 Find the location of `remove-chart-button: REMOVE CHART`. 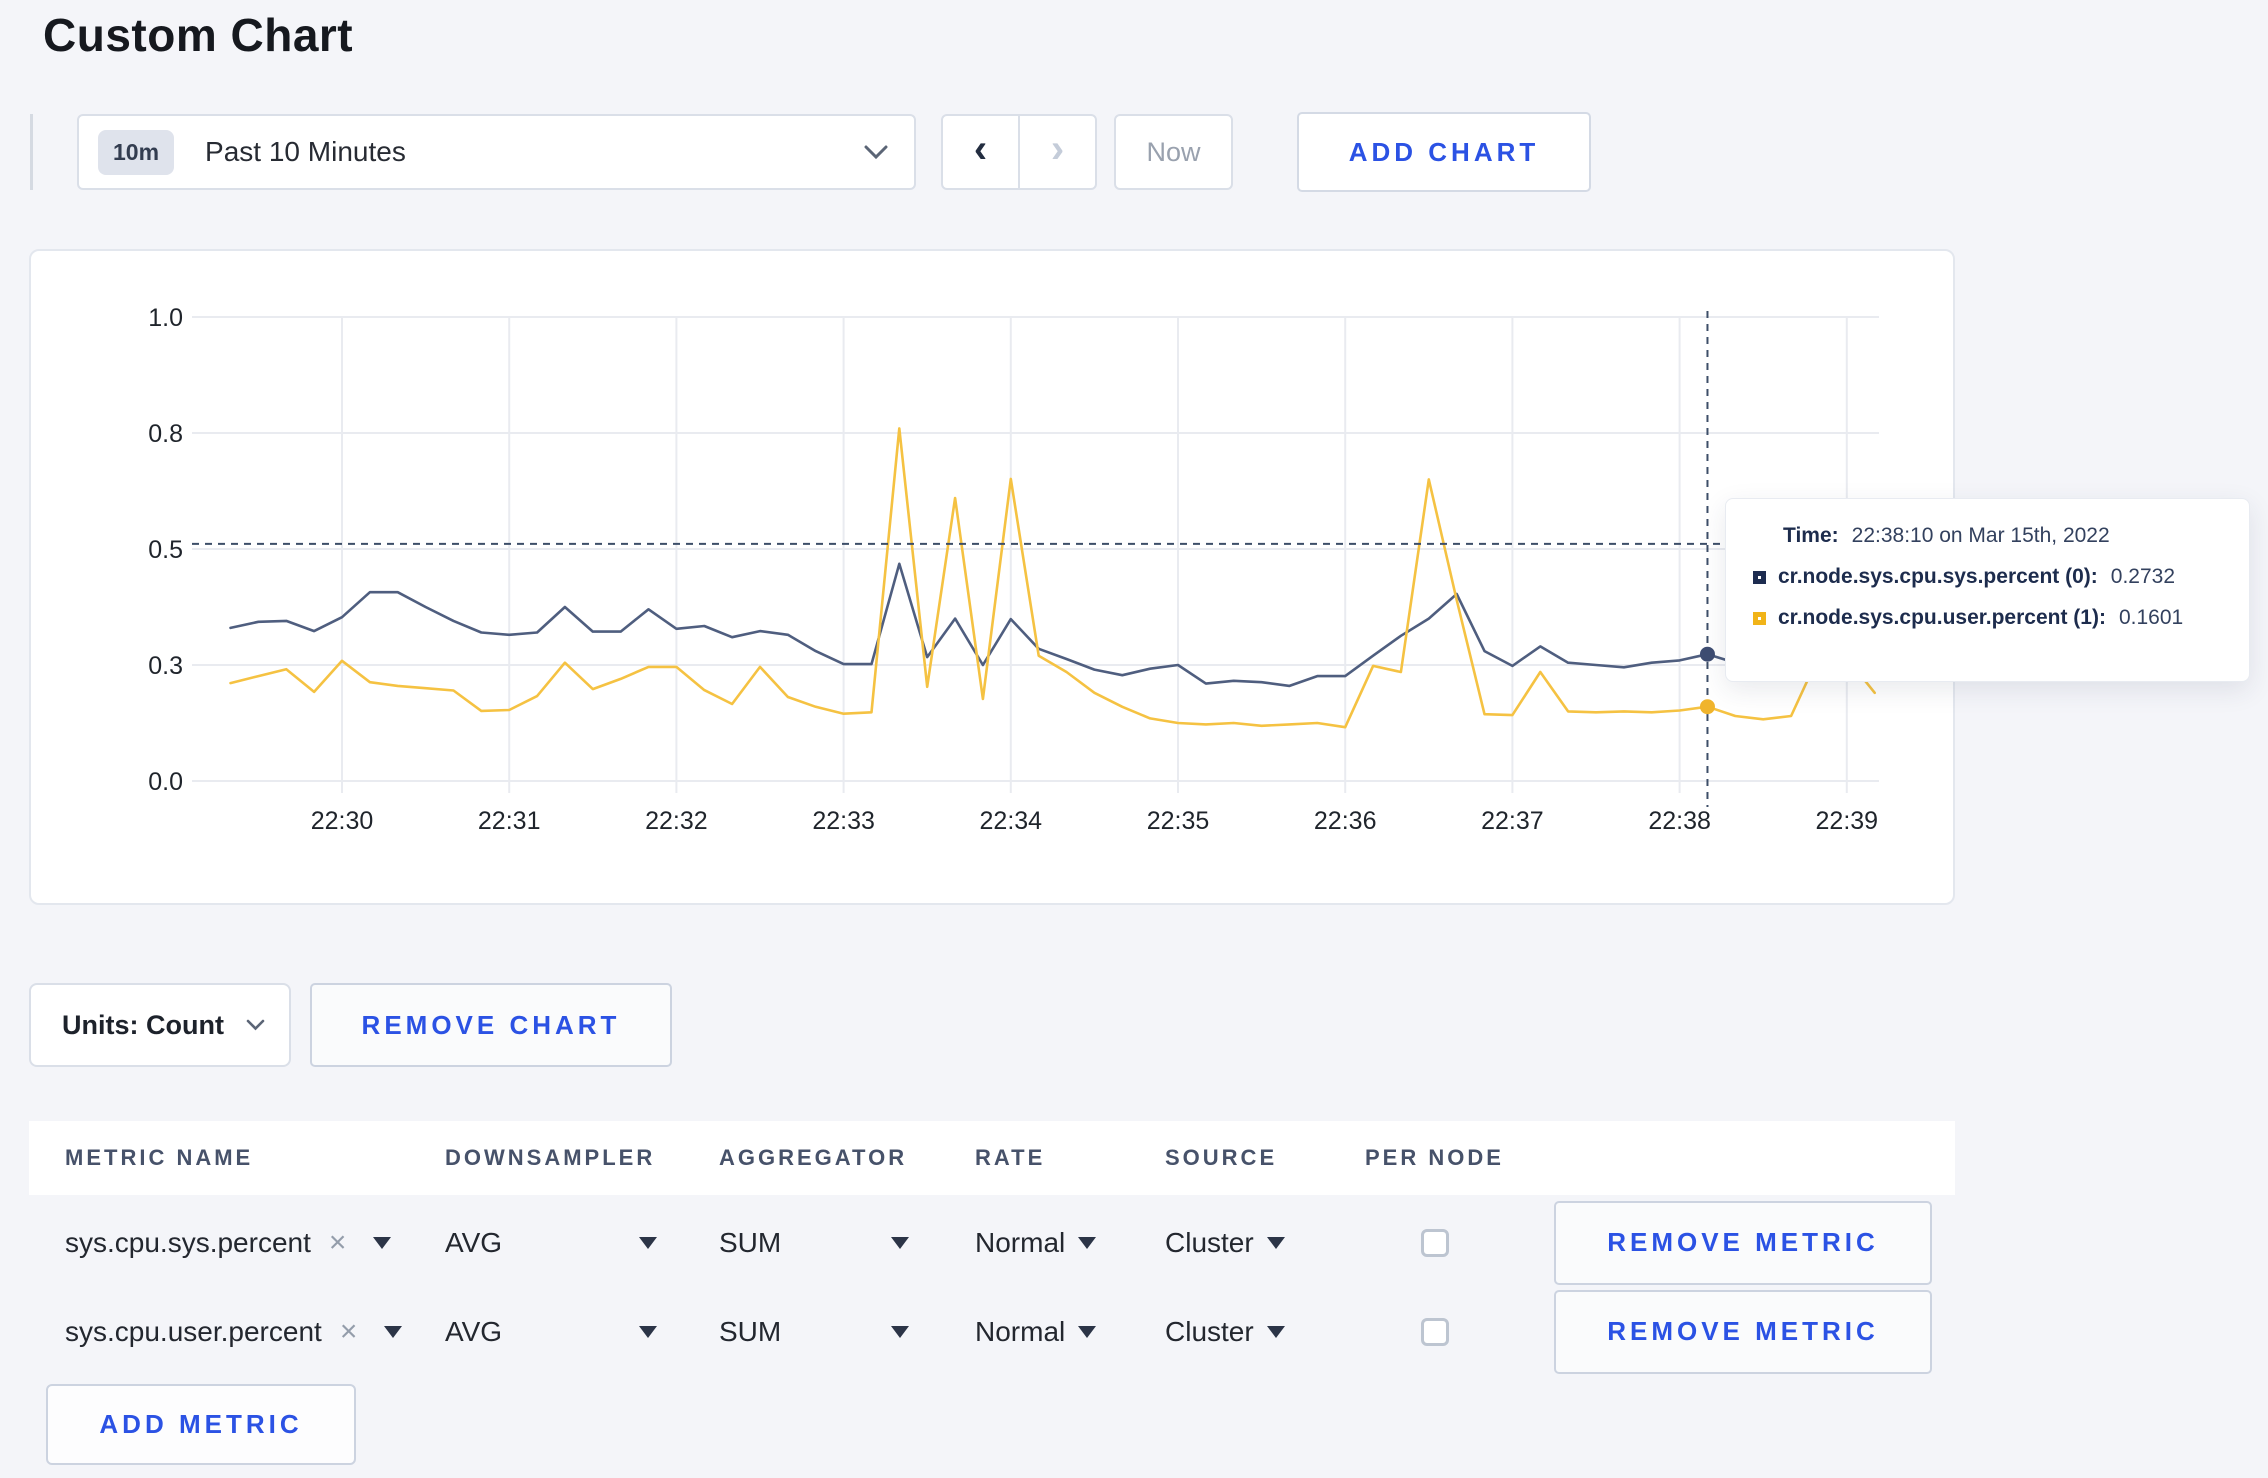

remove-chart-button: REMOVE CHART is located at coordinates (491, 1025).